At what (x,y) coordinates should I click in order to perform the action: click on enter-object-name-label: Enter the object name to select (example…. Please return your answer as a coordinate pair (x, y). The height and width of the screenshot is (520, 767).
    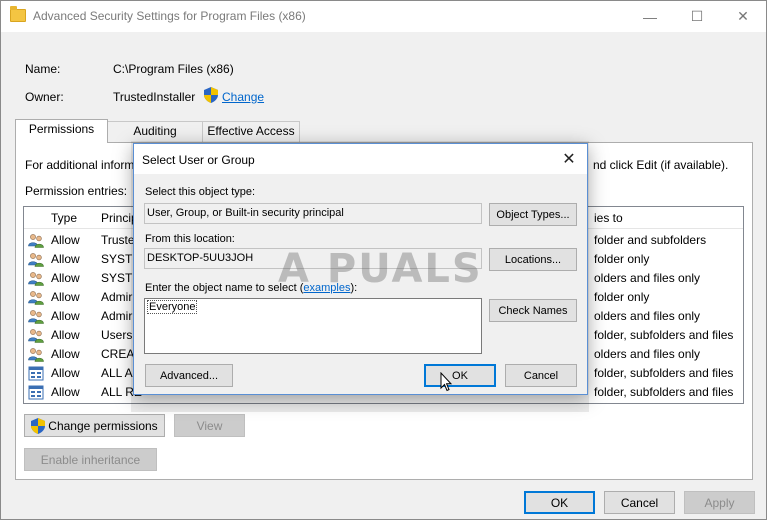
    Looking at the image, I should click on (251, 288).